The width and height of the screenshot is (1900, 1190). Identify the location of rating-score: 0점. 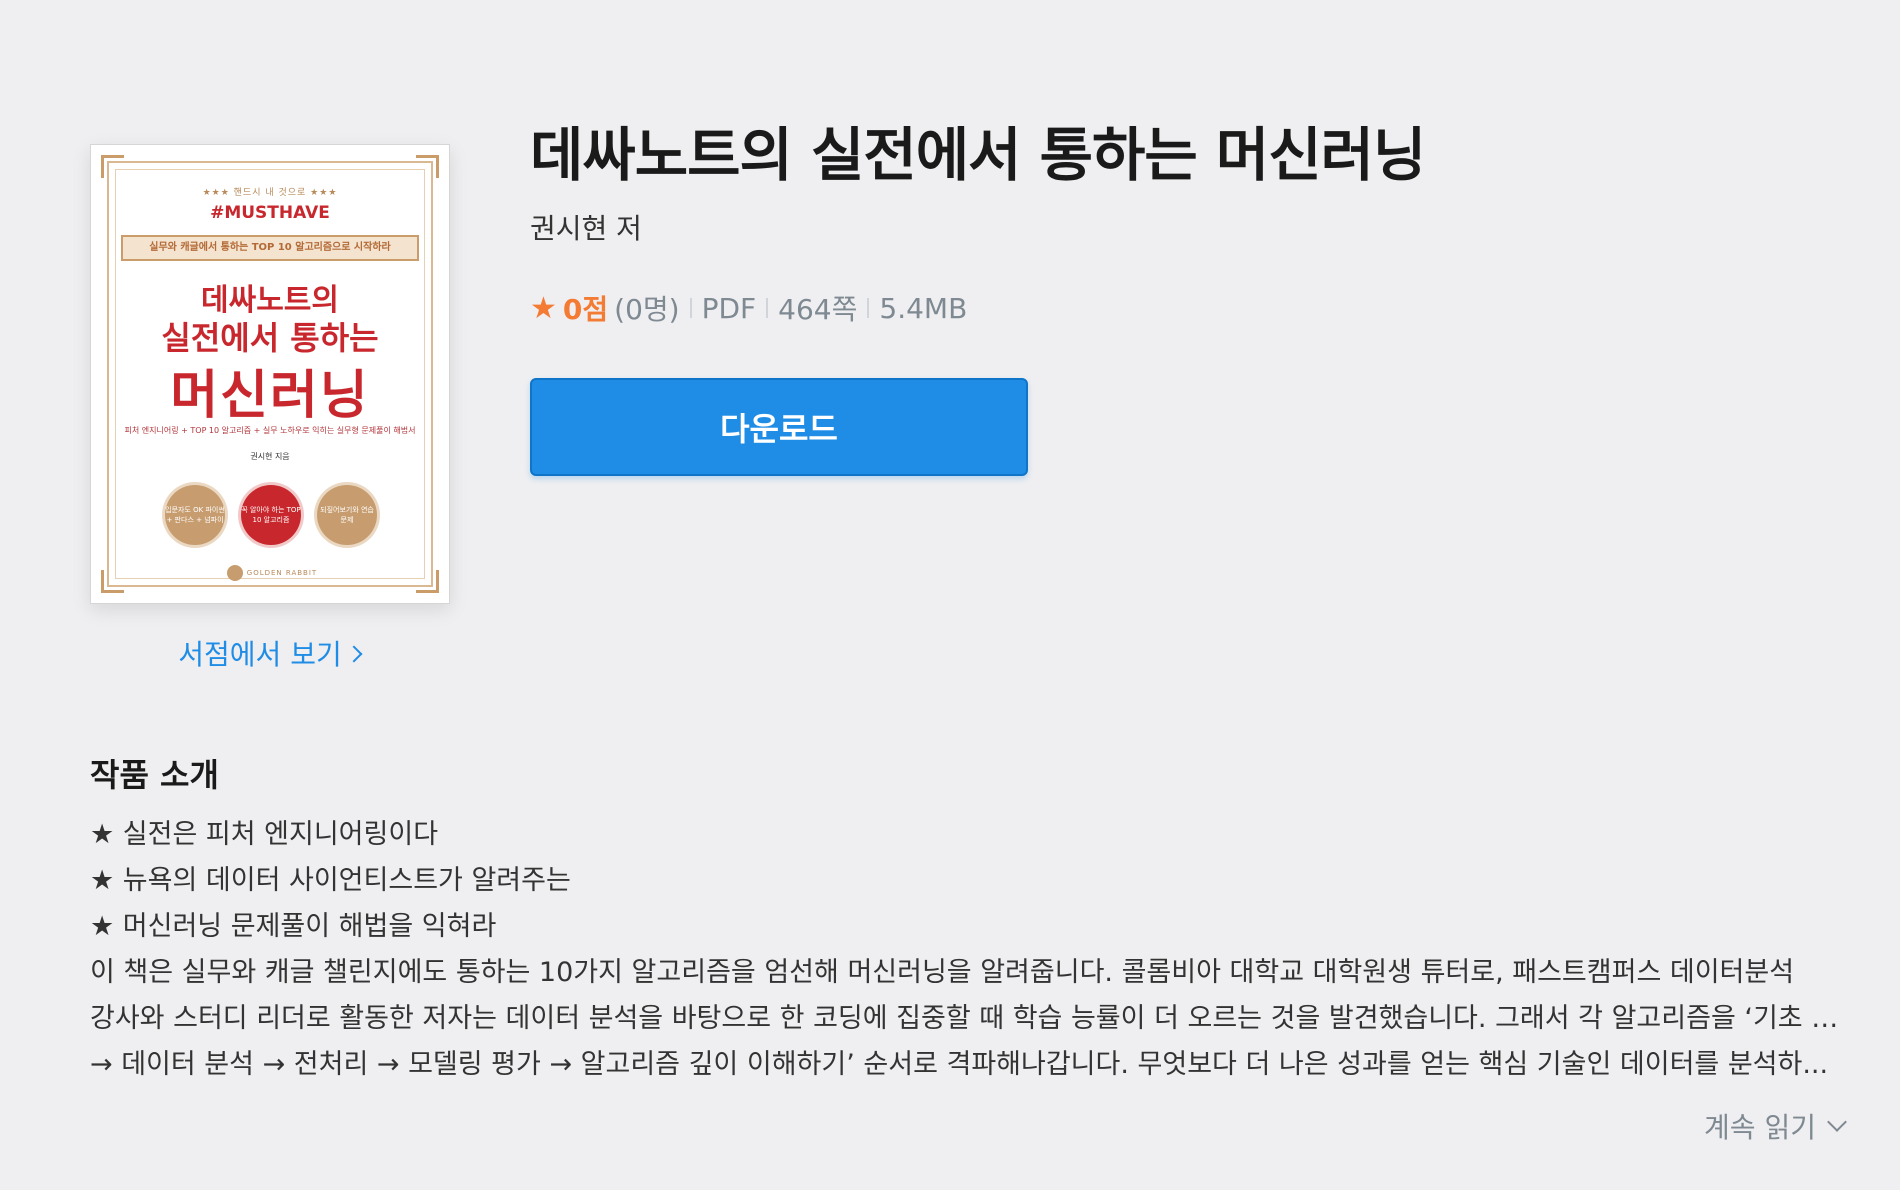
(585, 309).